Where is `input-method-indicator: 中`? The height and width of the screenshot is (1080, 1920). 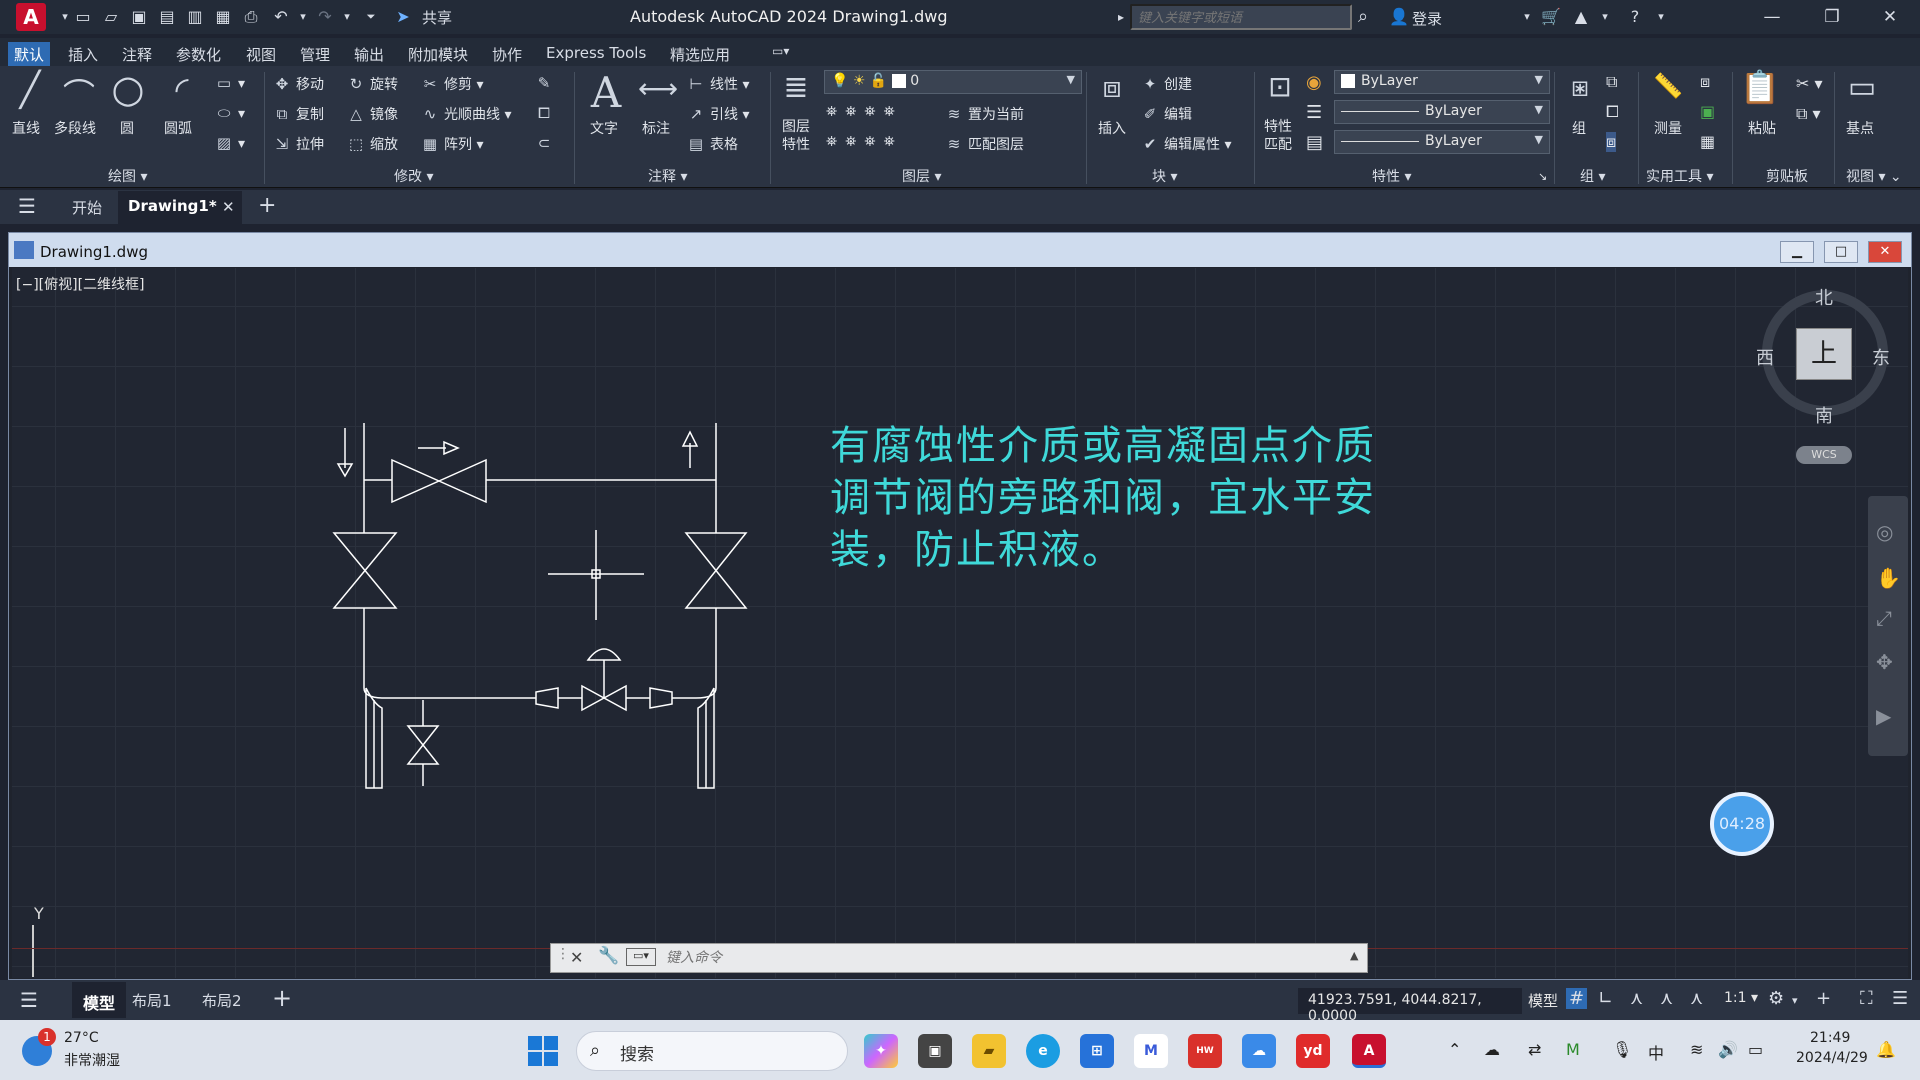 input-method-indicator: 中 is located at coordinates (1656, 1052).